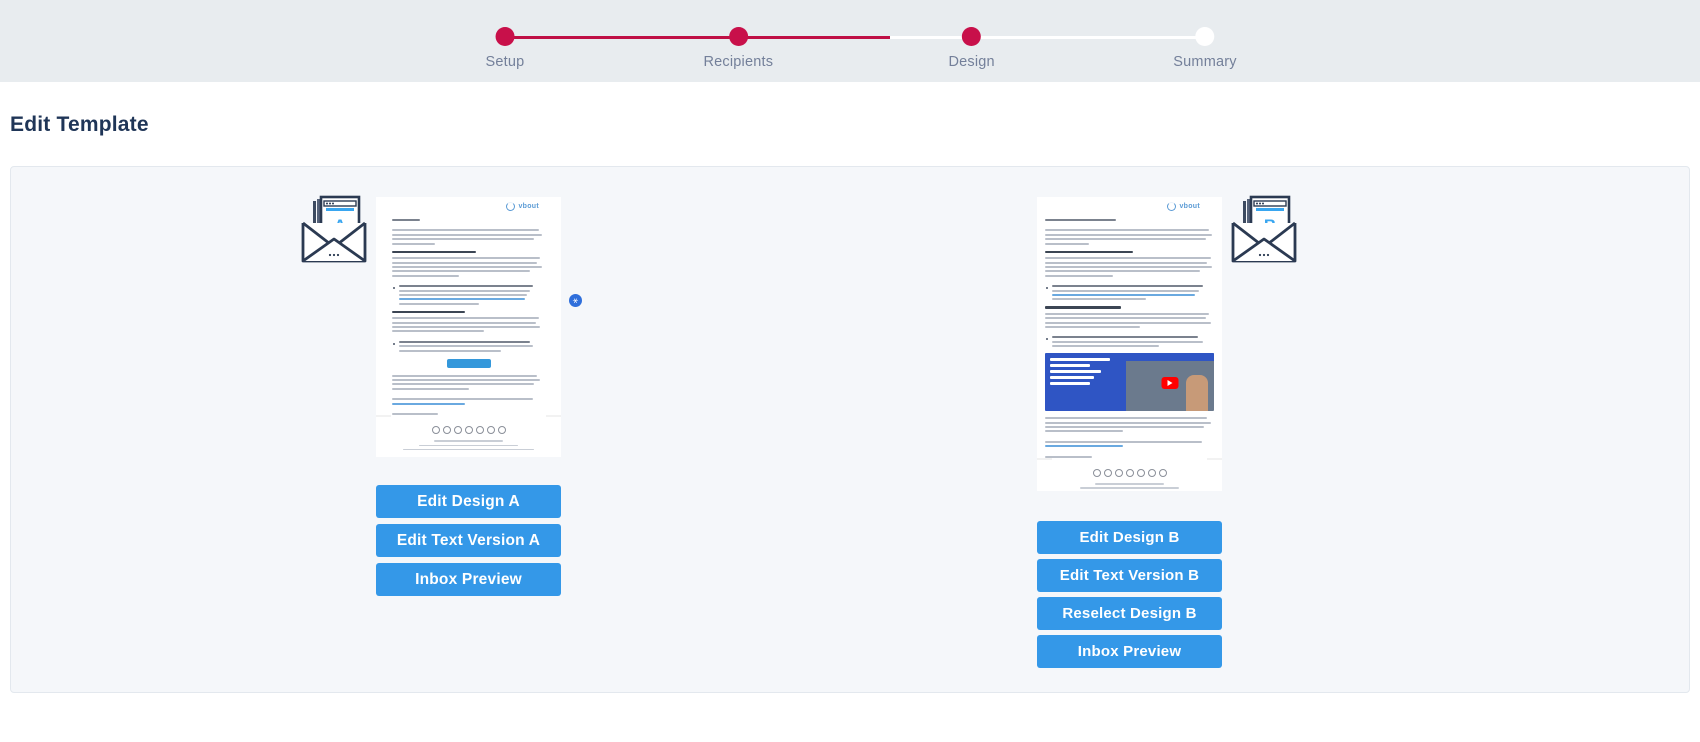 This screenshot has height=742, width=1700. I want to click on edit-text-version-a-button: Edit Text Version A, so click(468, 540).